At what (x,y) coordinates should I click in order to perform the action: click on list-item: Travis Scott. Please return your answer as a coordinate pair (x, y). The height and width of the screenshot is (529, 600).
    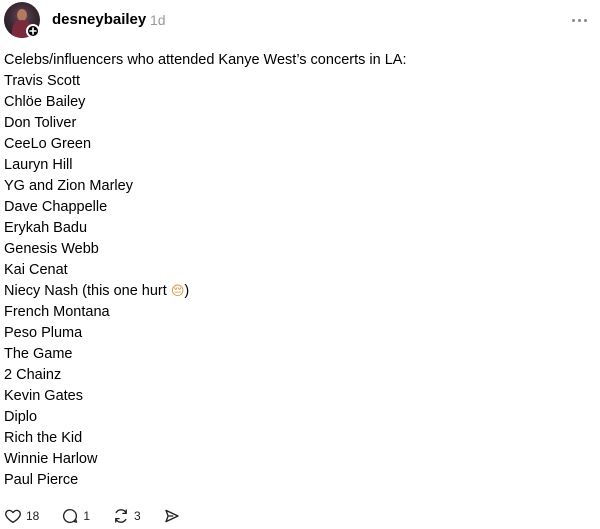
    Looking at the image, I should click on (42, 81).